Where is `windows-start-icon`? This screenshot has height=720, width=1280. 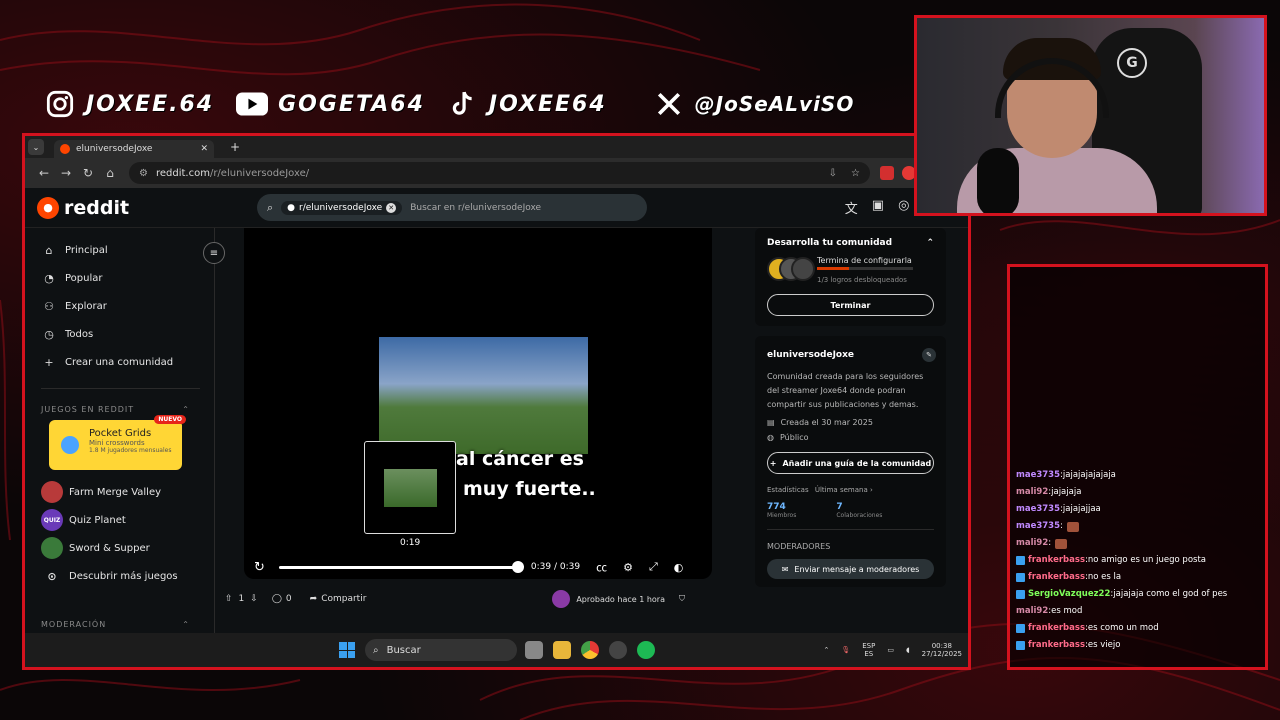 windows-start-icon is located at coordinates (347, 650).